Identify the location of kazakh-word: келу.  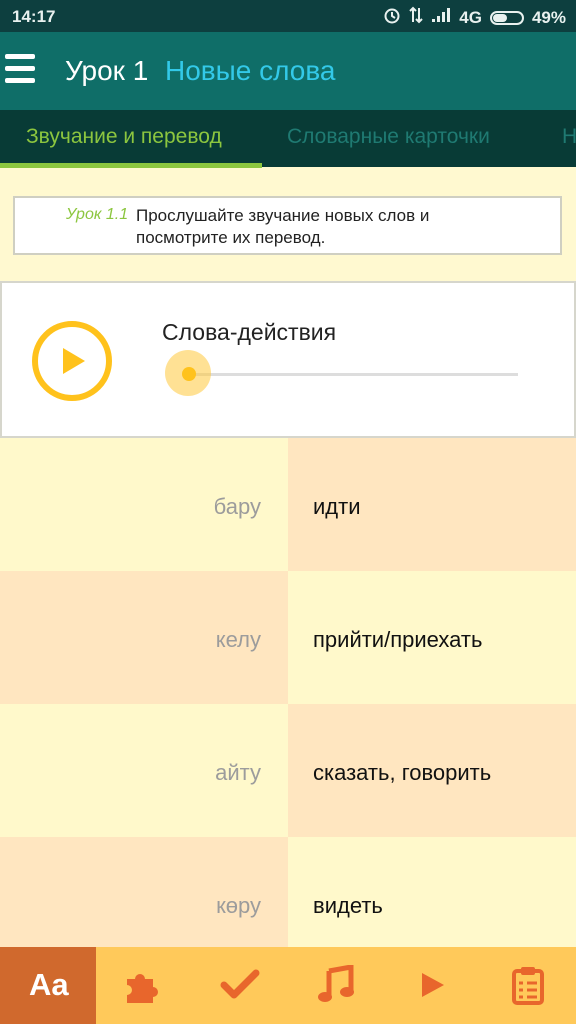
(238, 639).